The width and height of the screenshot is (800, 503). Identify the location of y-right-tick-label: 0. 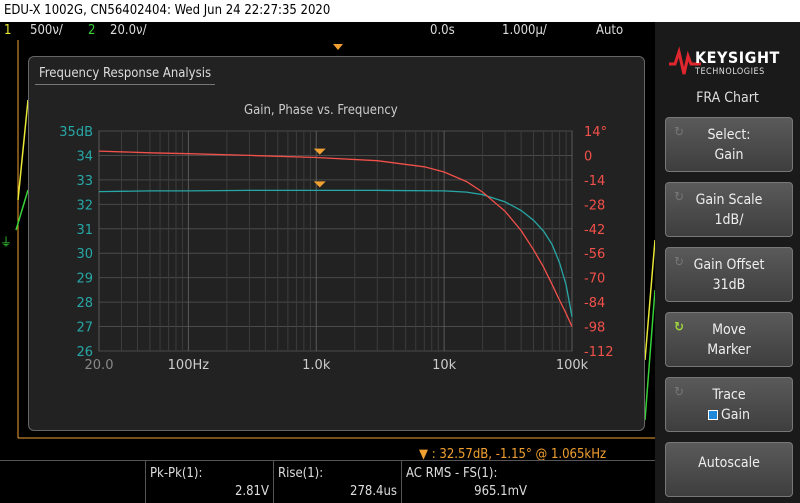
(588, 156).